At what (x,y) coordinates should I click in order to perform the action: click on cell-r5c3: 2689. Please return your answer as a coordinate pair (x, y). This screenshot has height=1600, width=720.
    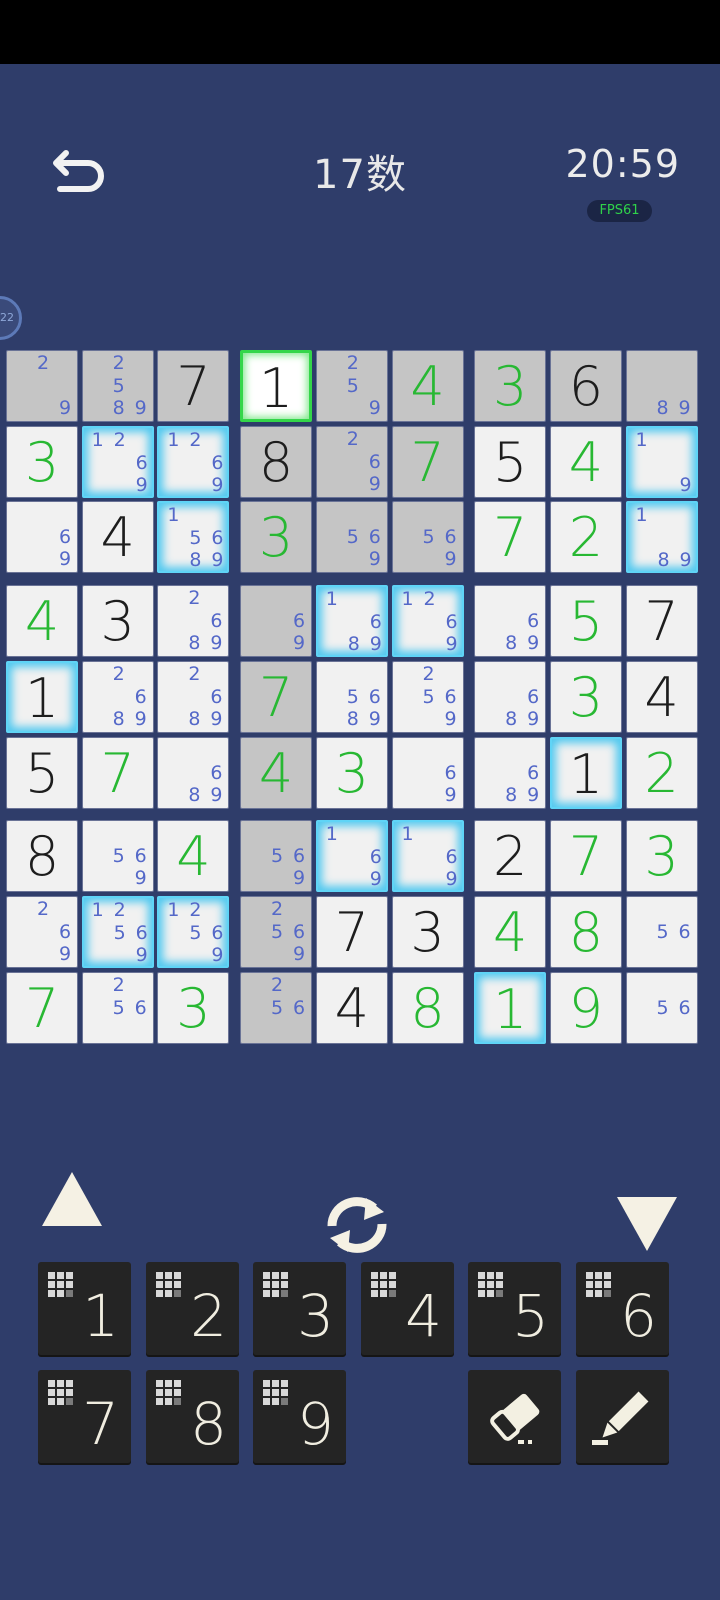
    Looking at the image, I should click on (193, 696).